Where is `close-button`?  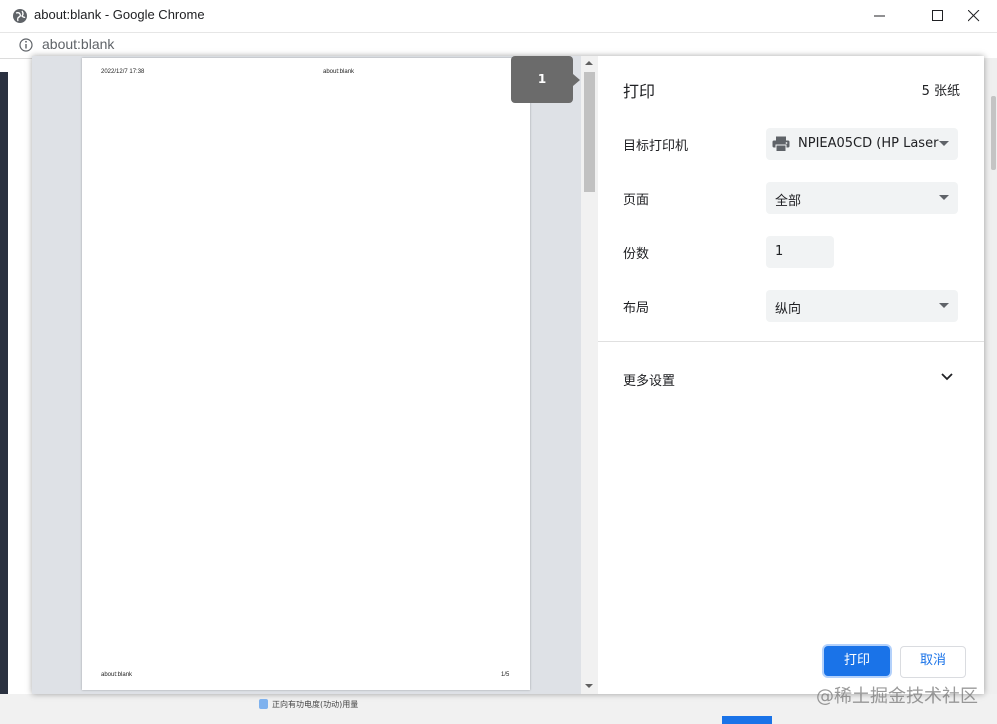 close-button is located at coordinates (974, 16).